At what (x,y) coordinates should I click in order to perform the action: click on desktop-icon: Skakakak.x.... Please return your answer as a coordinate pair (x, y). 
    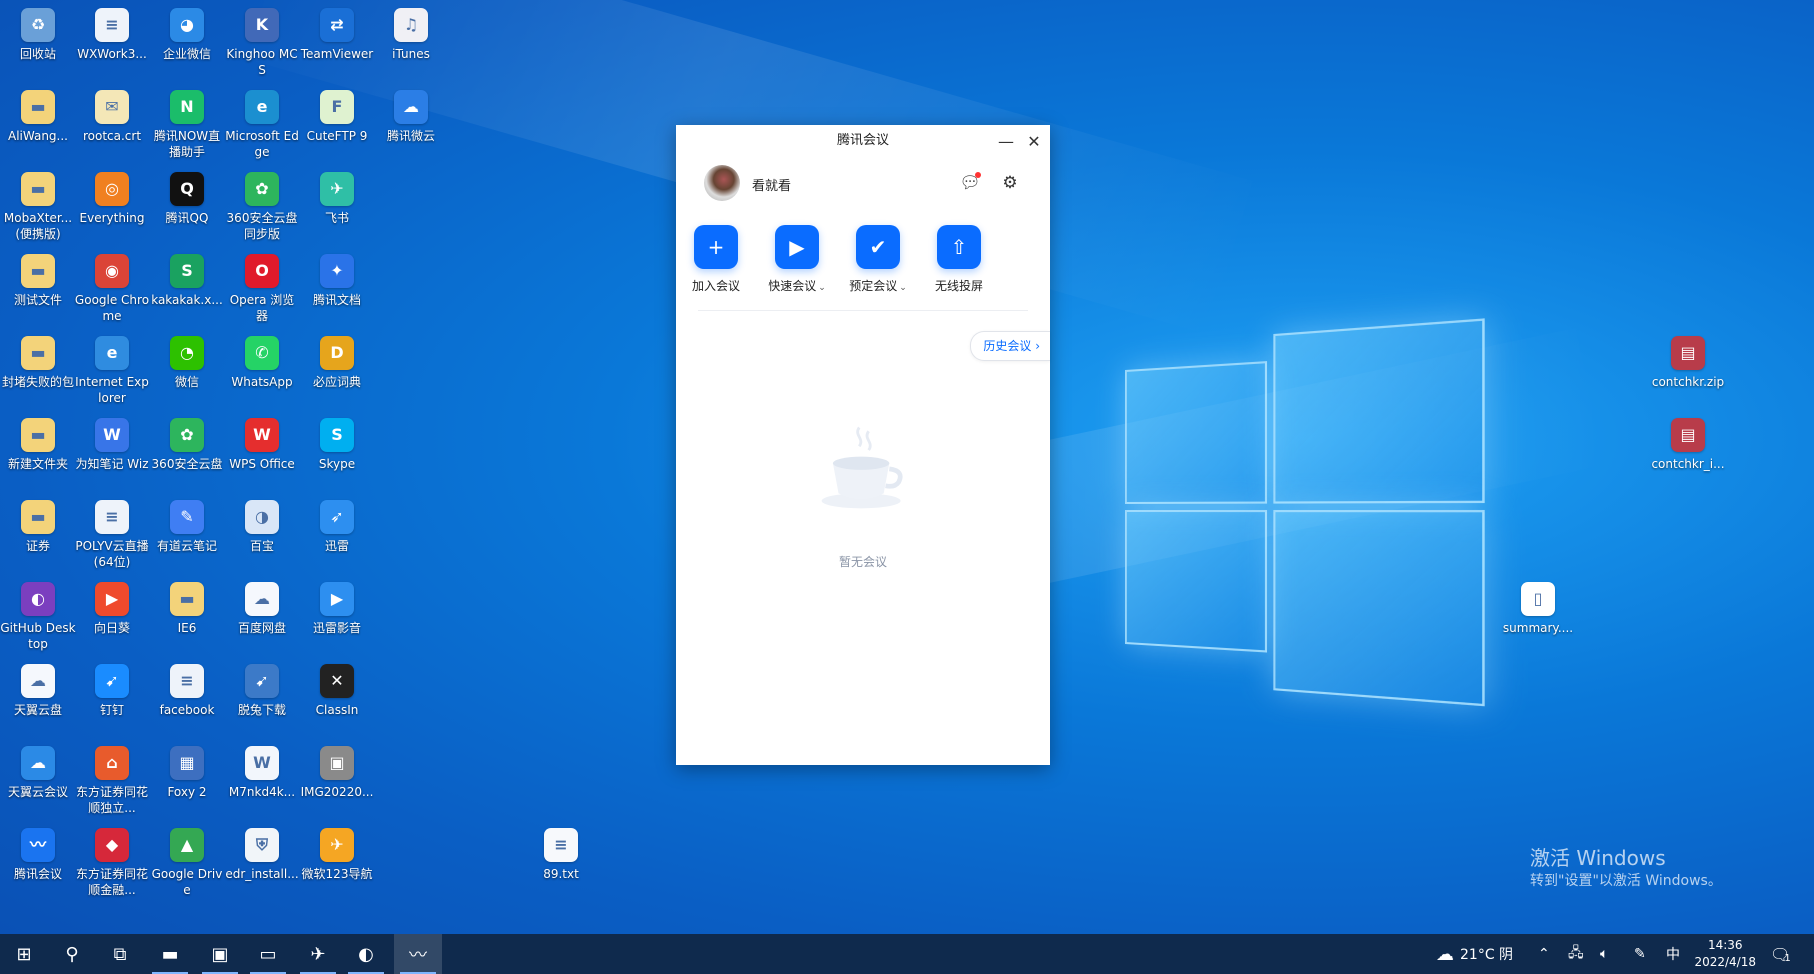
    Looking at the image, I should click on (187, 279).